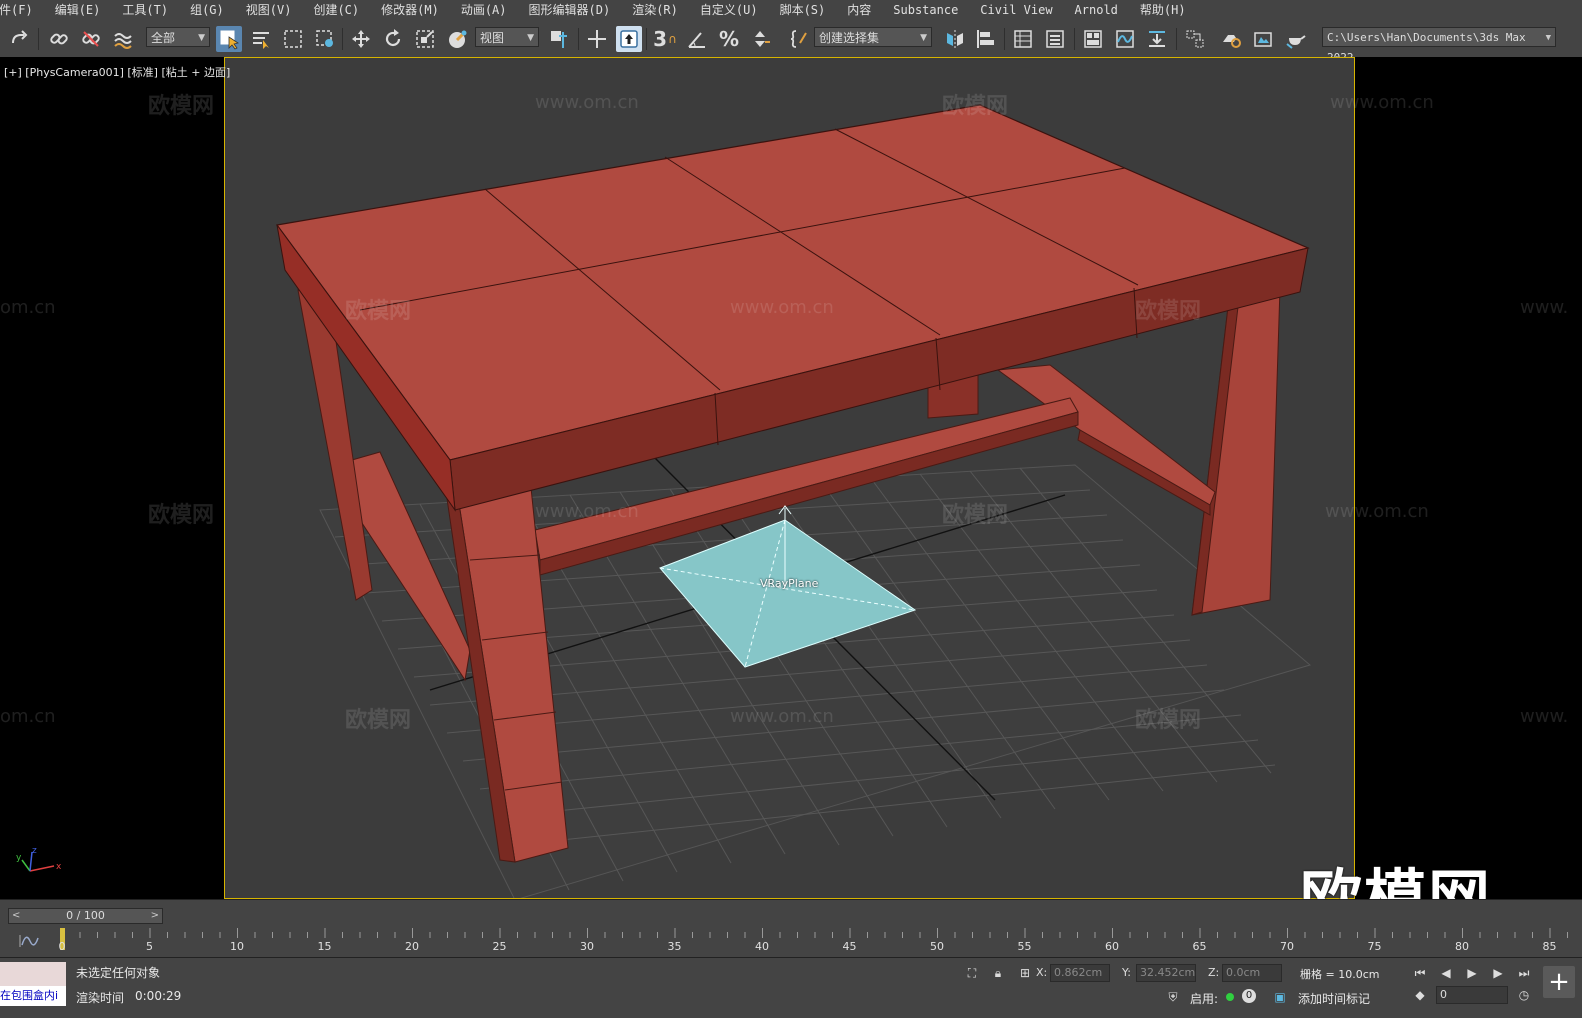  I want to click on edit-named-selection-button, so click(799, 39).